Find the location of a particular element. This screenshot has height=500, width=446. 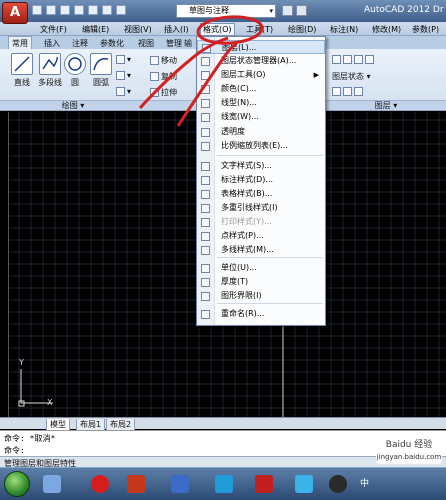

plot-style-icon is located at coordinates (205, 222).